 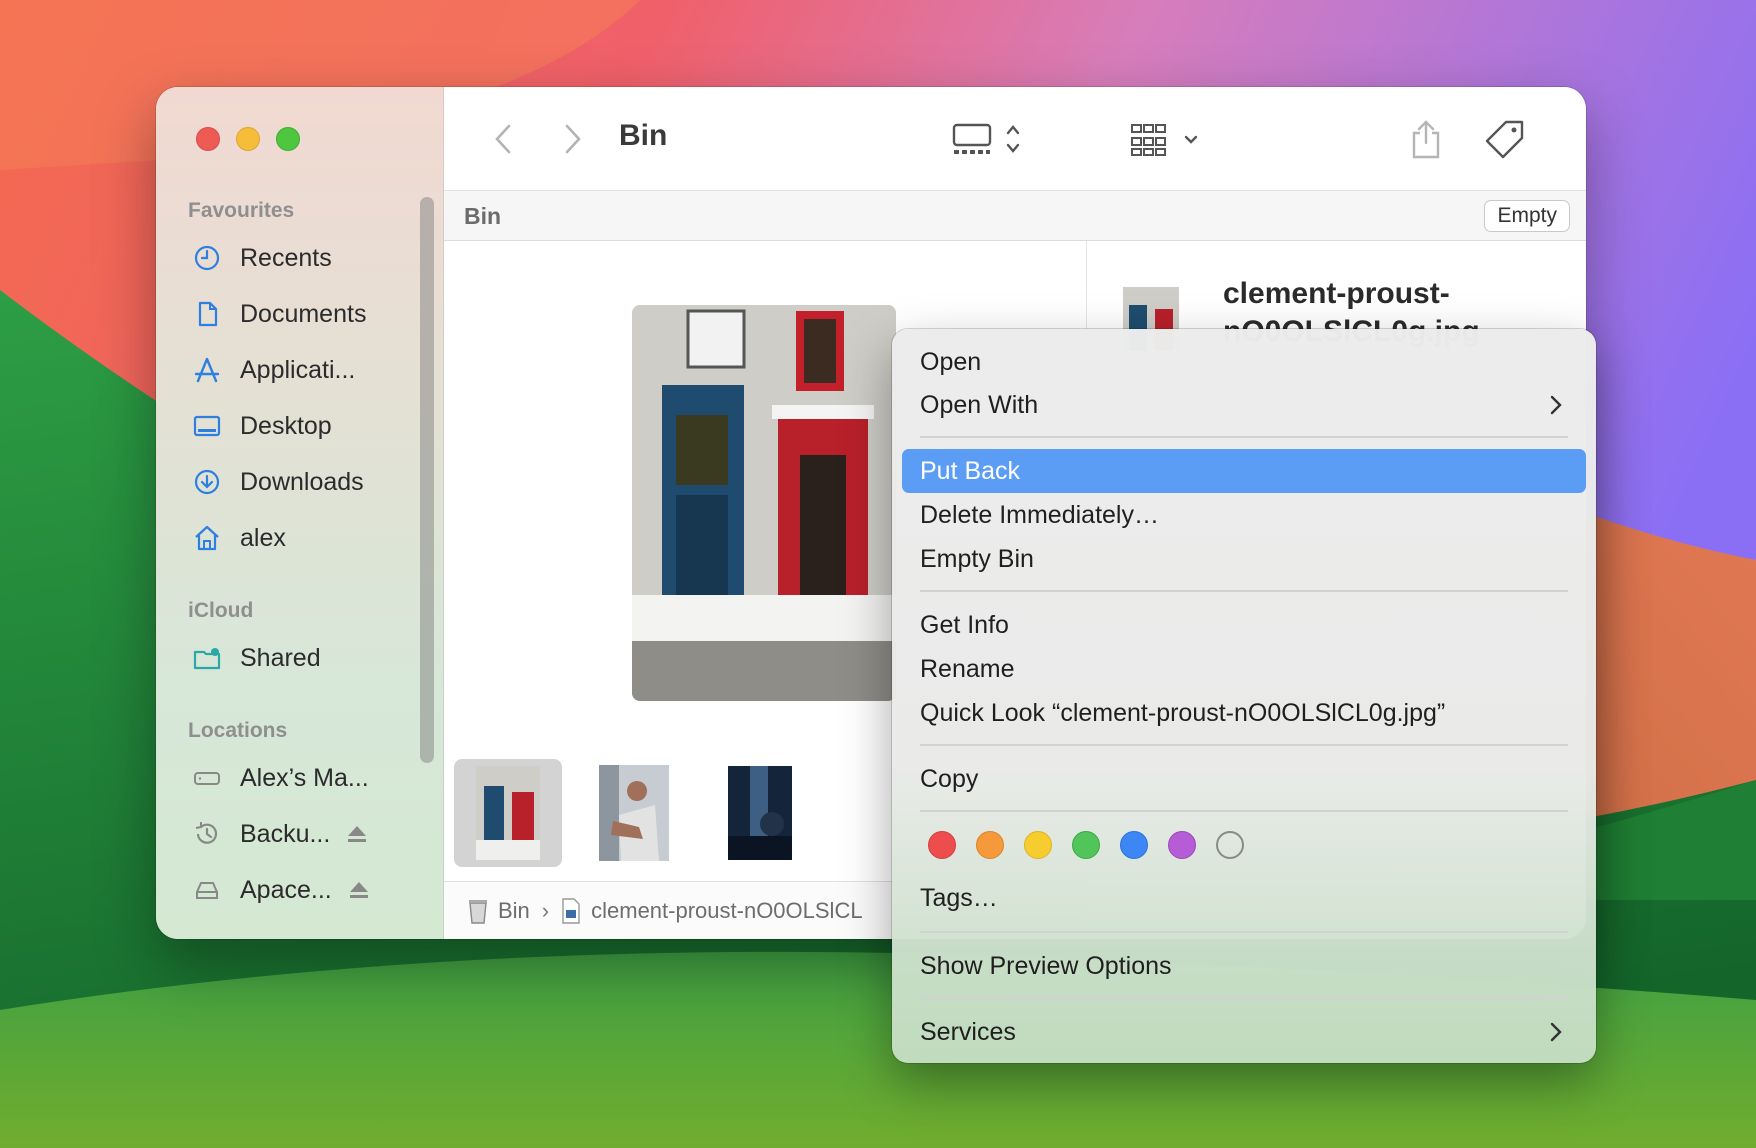 What do you see at coordinates (1015, 216) in the screenshot?
I see `location-bar: Bin Empty` at bounding box center [1015, 216].